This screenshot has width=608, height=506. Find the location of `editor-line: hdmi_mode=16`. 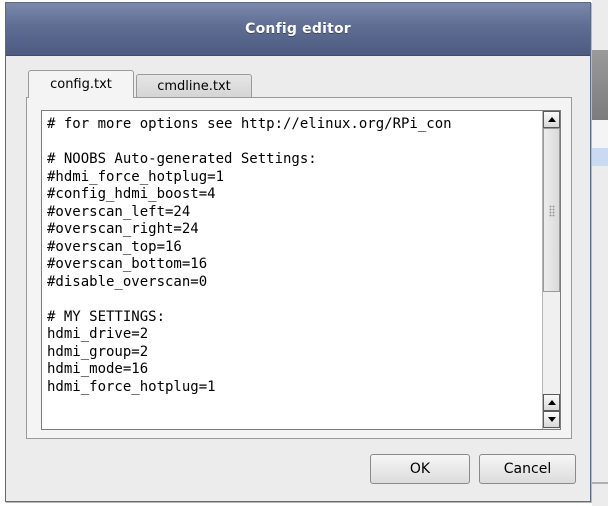

editor-line: hdmi_mode=16 is located at coordinates (98, 369).